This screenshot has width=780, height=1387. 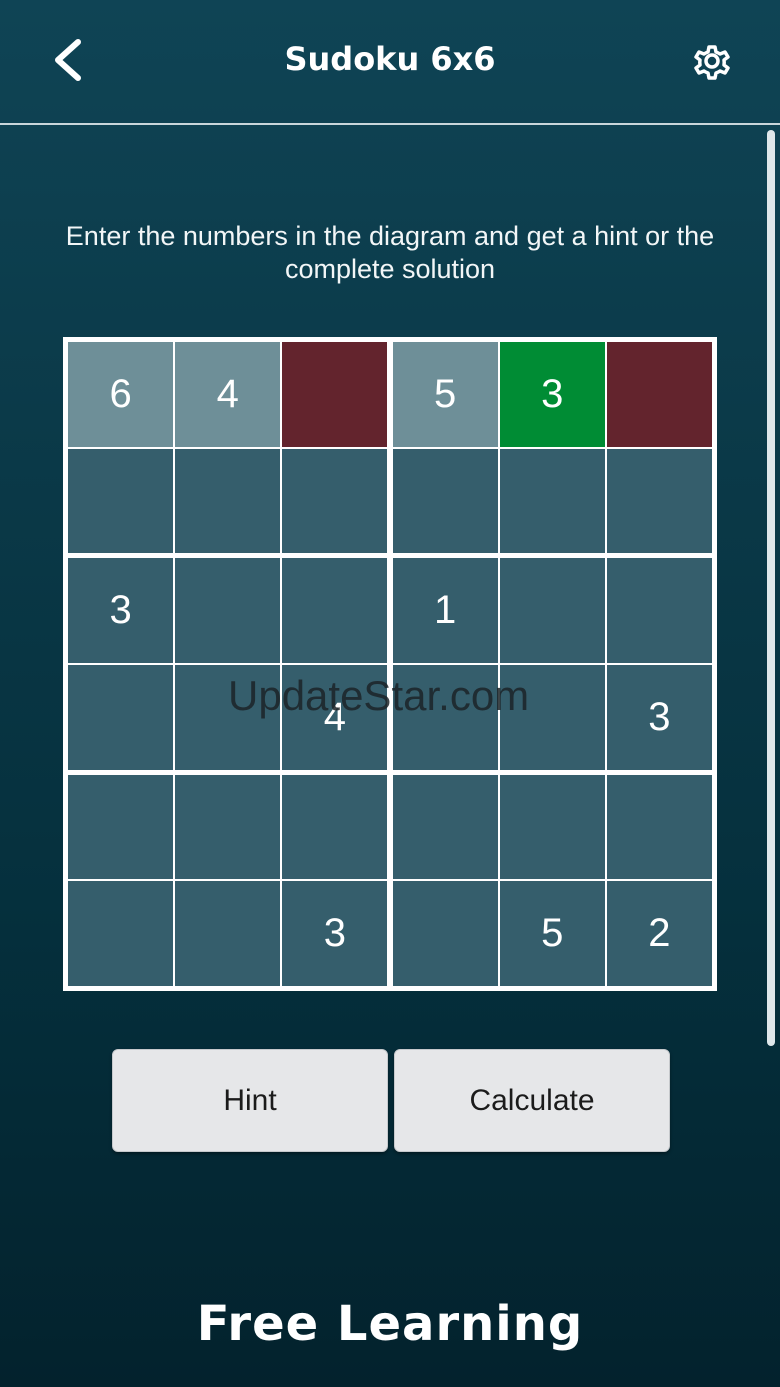 What do you see at coordinates (121, 933) in the screenshot?
I see `grid-cell-r6-c1` at bounding box center [121, 933].